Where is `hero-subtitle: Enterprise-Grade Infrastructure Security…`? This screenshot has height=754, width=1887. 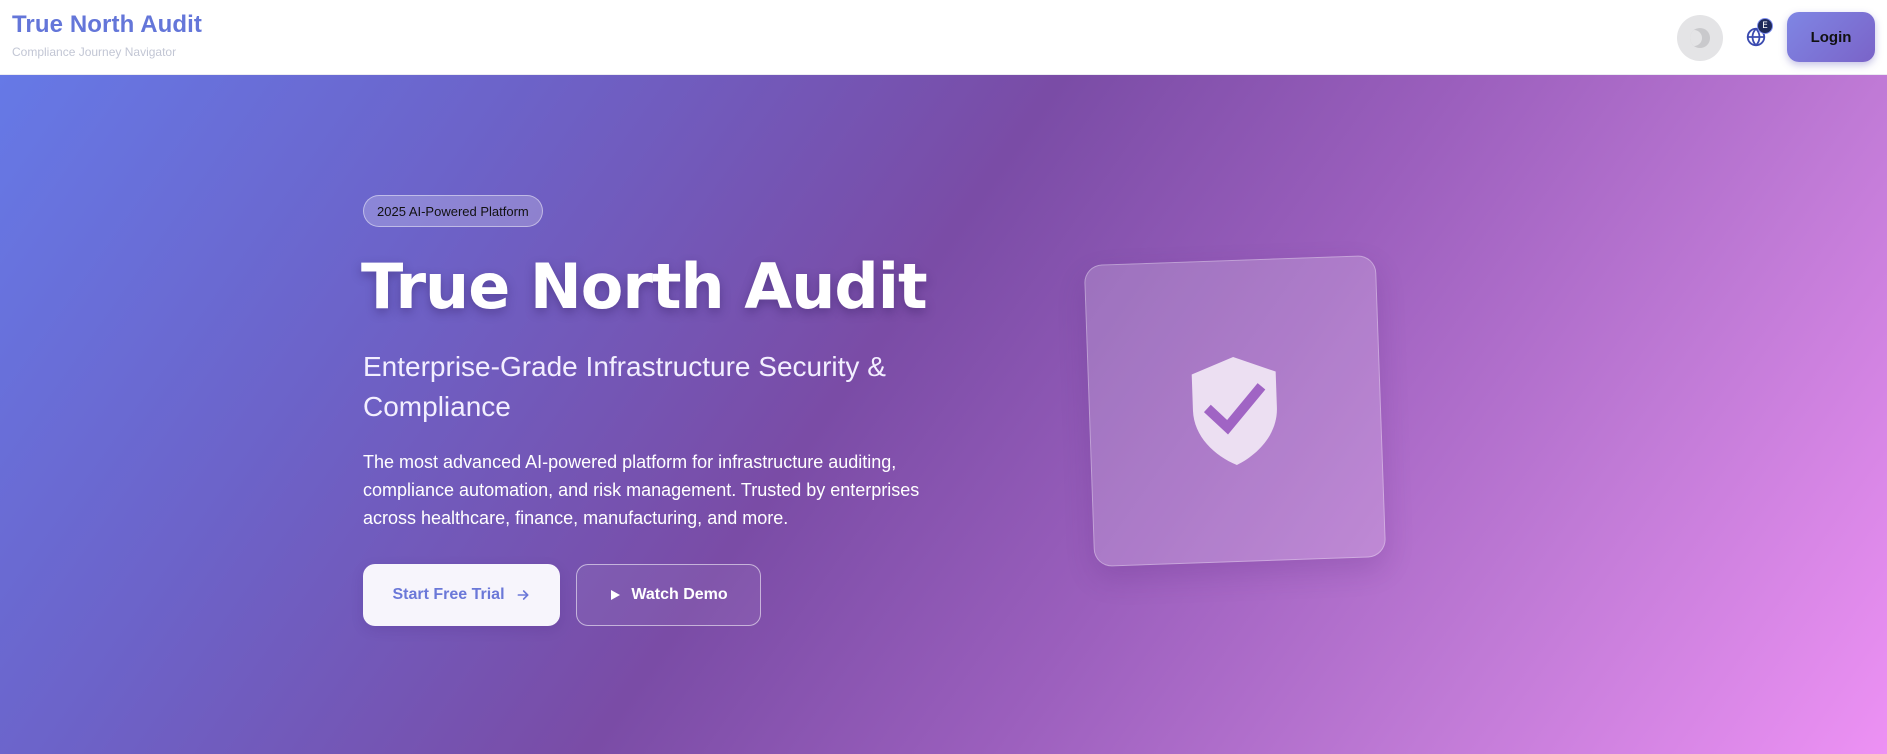 hero-subtitle: Enterprise-Grade Infrastructure Security… is located at coordinates (624, 386).